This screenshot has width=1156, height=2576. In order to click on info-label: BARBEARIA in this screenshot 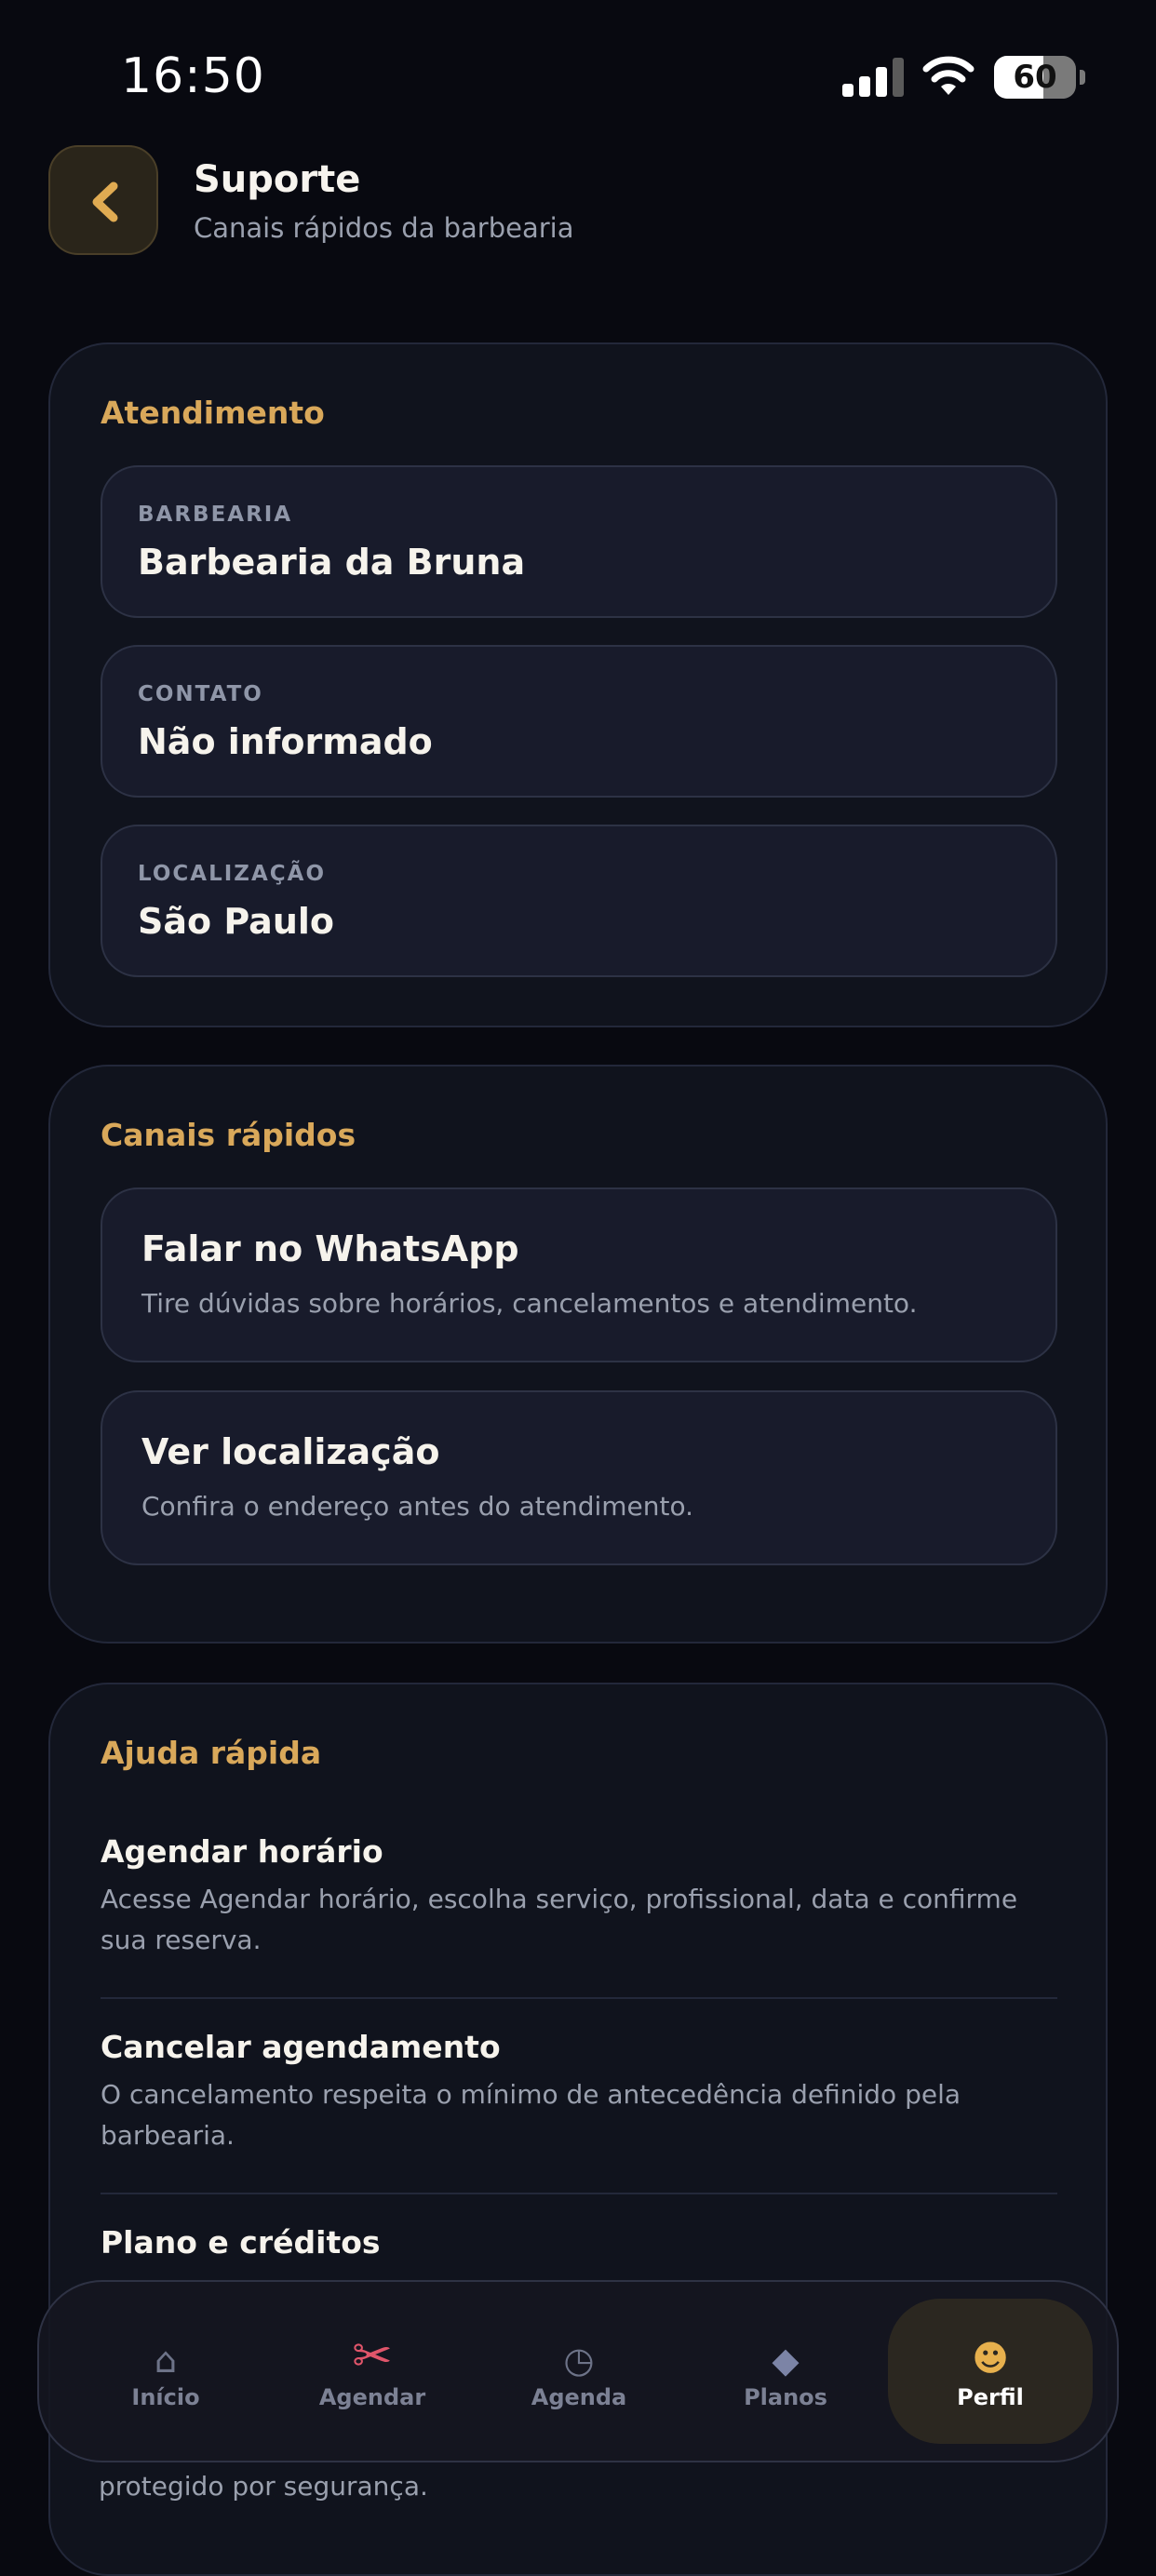, I will do `click(215, 515)`.